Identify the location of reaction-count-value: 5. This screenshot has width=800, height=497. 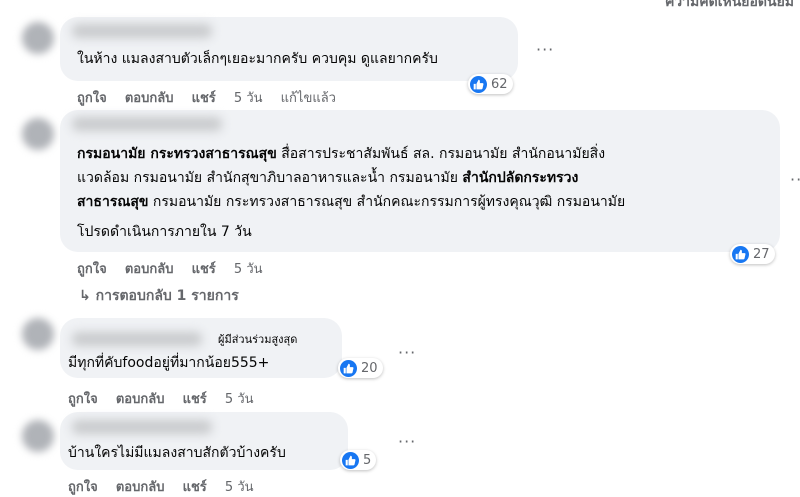
(367, 460).